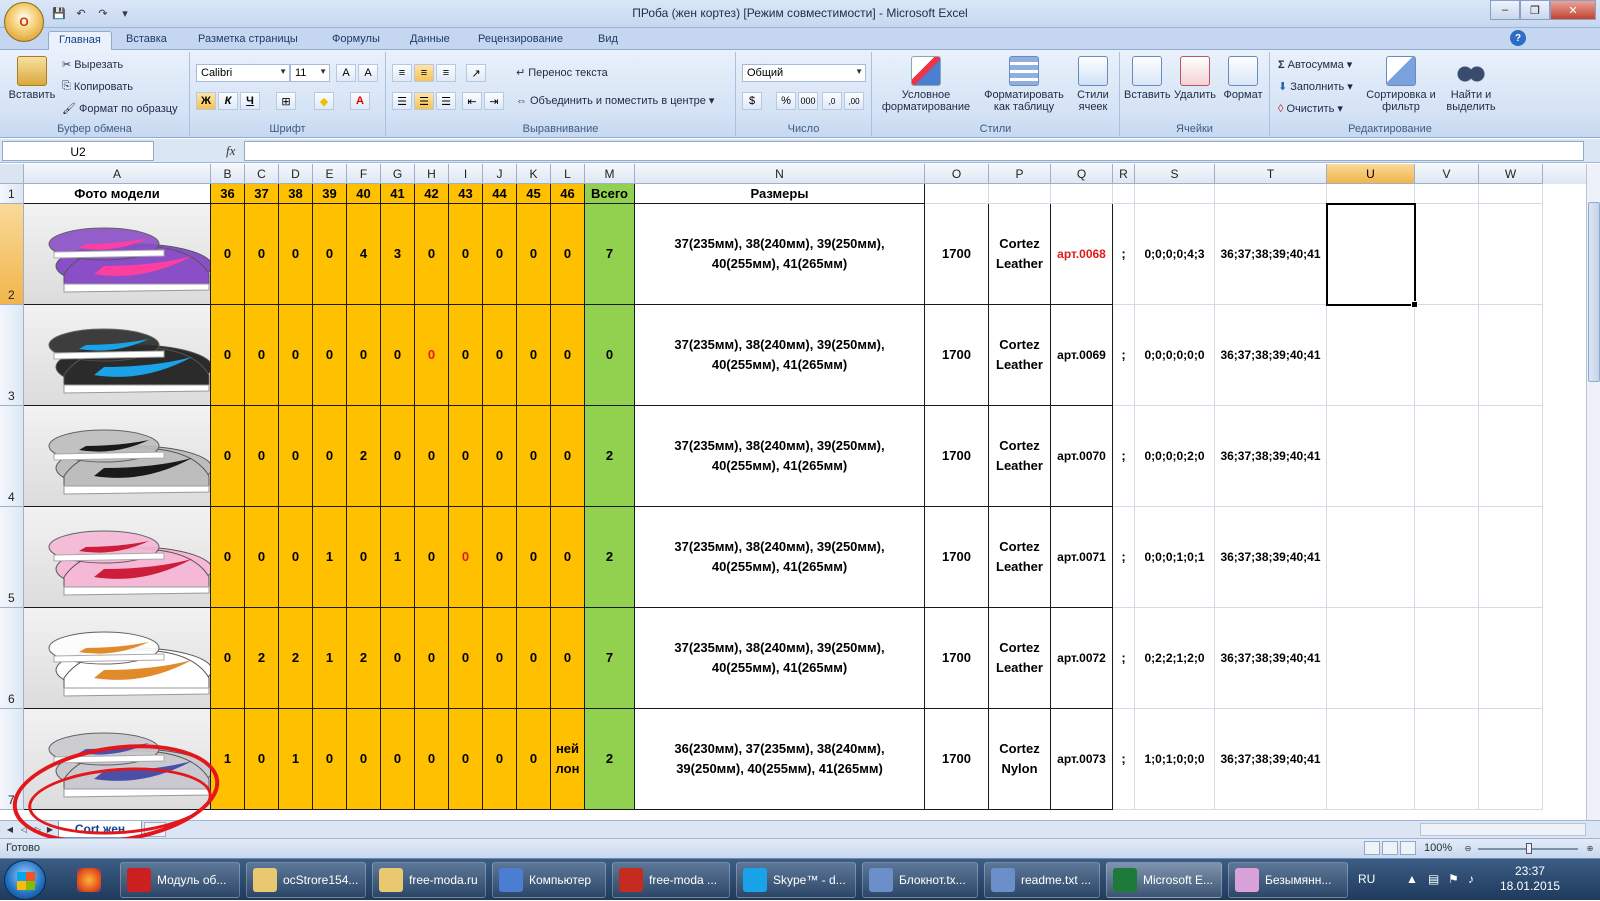 The image size is (1600, 901). I want to click on currency-icon: $, so click(752, 101).